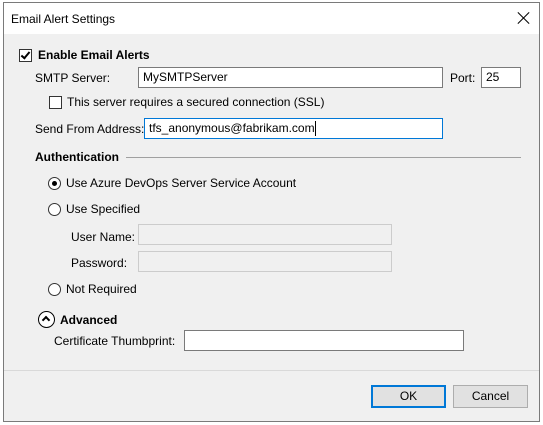  I want to click on chevron-up-icon, so click(46, 320).